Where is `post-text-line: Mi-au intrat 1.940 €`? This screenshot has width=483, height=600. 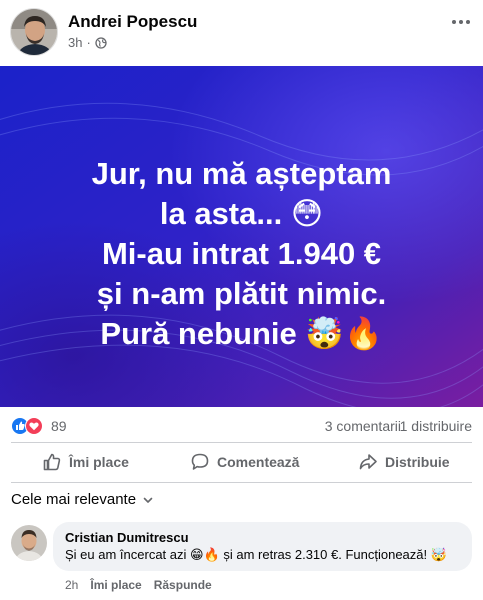
post-text-line: Mi-au intrat 1.940 € is located at coordinates (241, 253).